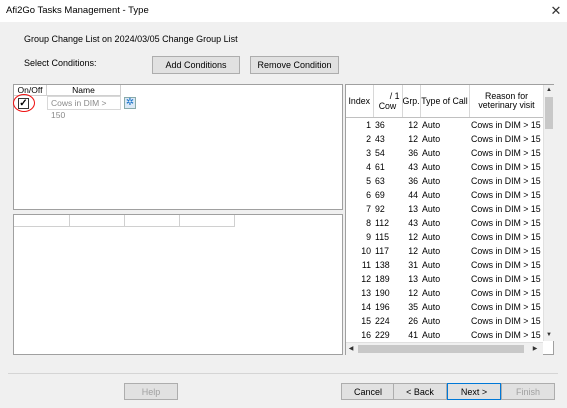 The height and width of the screenshot is (408, 567). What do you see at coordinates (380, 180) in the screenshot?
I see `row-cow: 63` at bounding box center [380, 180].